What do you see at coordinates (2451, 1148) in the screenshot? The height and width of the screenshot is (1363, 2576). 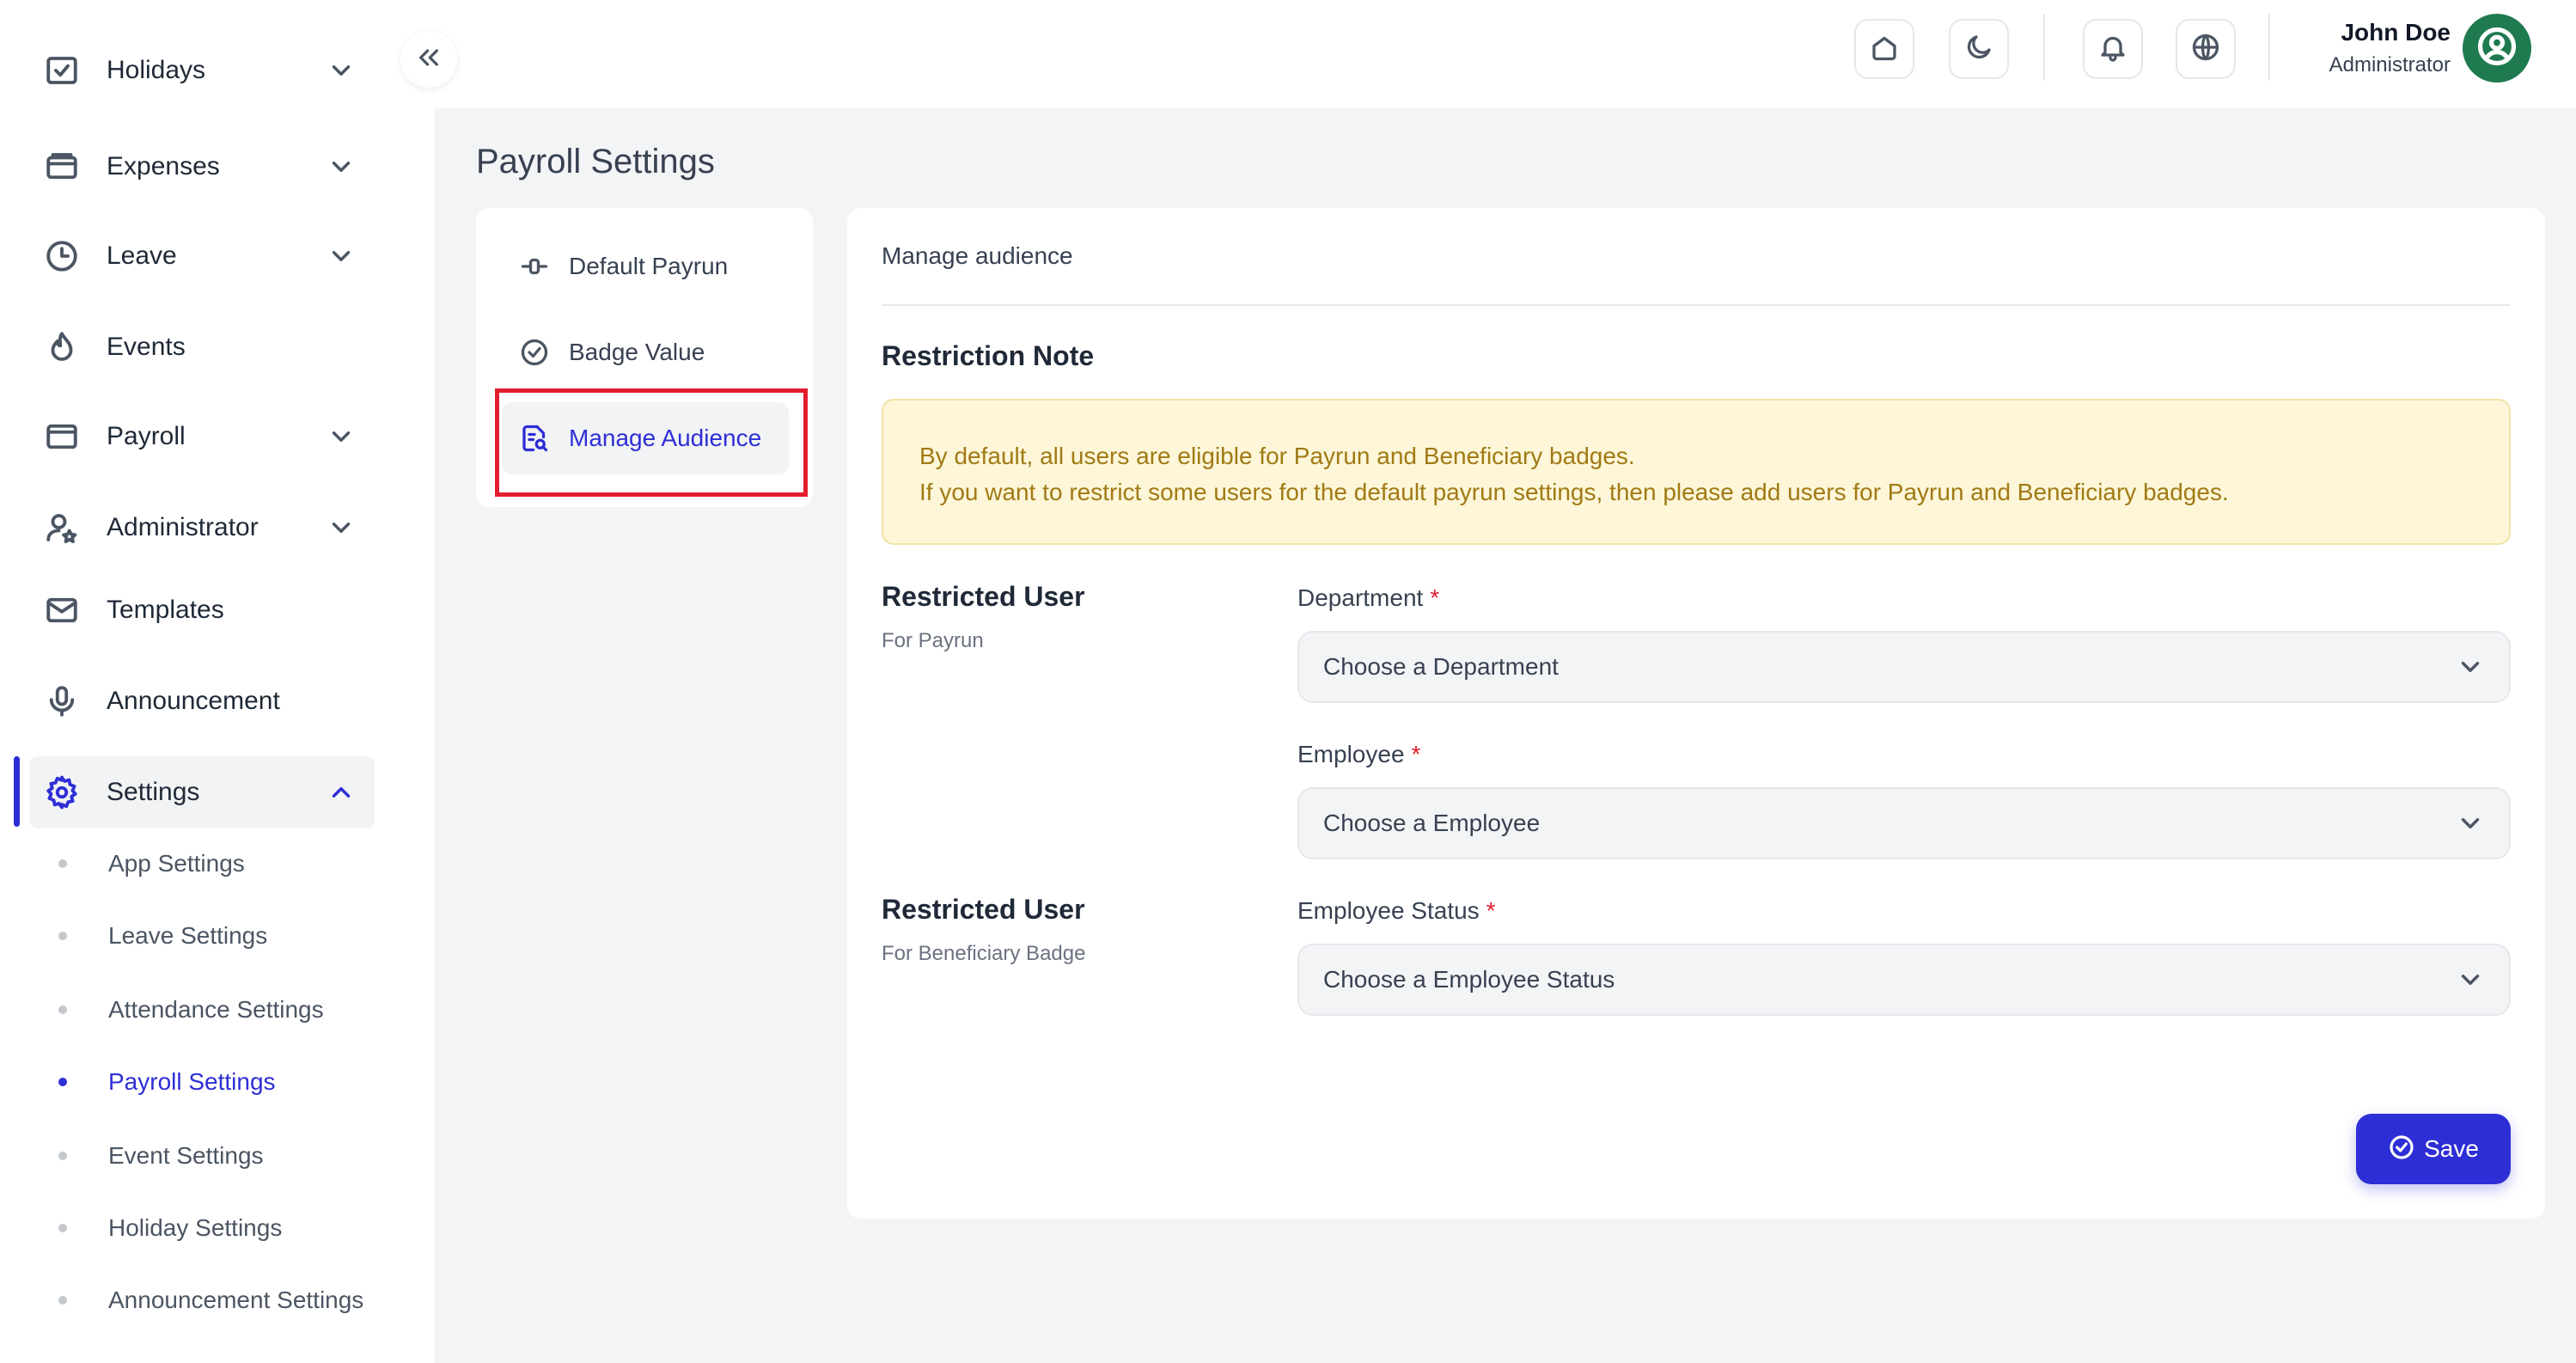 I see `save-label: Save` at bounding box center [2451, 1148].